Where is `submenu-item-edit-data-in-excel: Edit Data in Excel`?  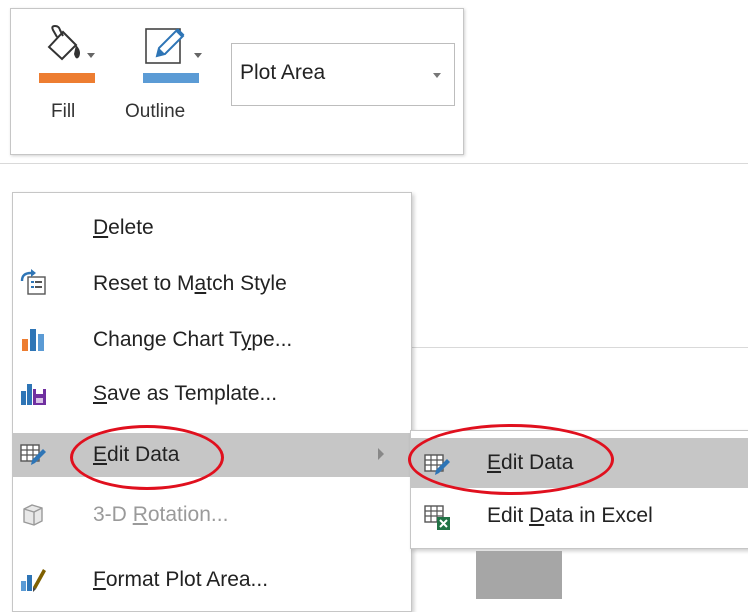
submenu-item-edit-data-in-excel: Edit Data in Excel is located at coordinates (579, 516).